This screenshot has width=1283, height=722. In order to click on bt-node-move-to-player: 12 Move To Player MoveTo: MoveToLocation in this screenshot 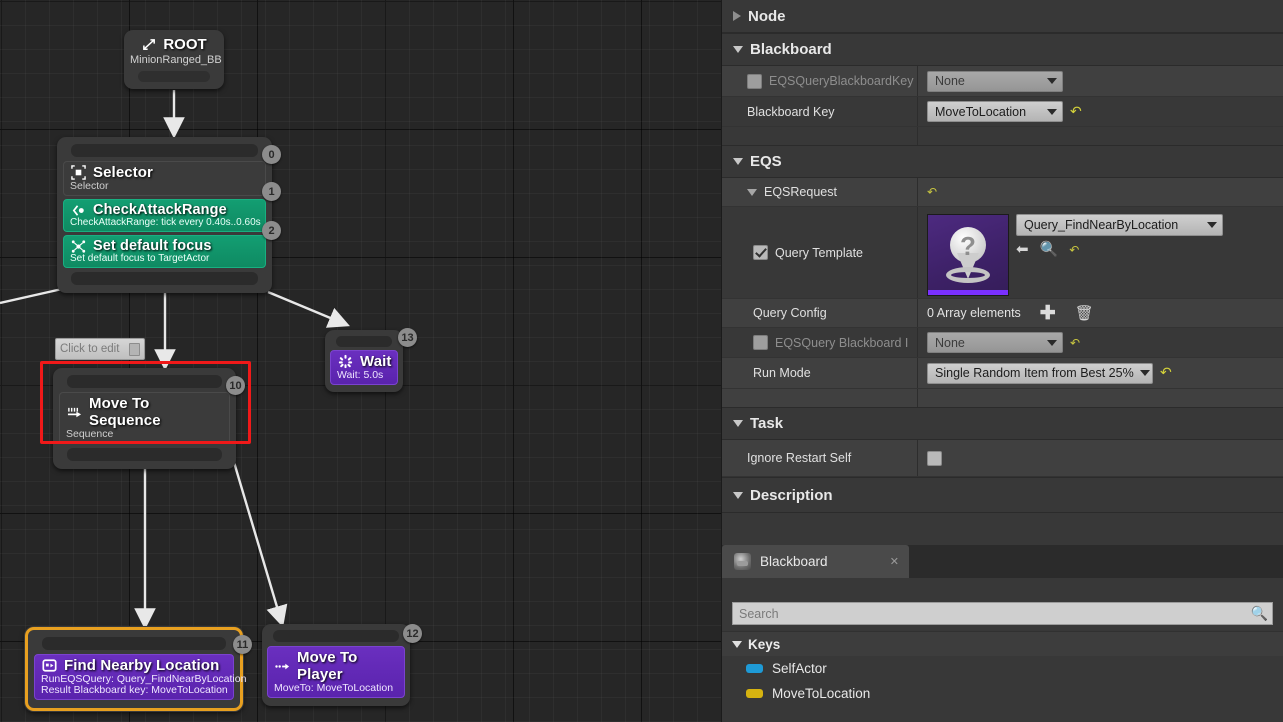, I will do `click(342, 665)`.